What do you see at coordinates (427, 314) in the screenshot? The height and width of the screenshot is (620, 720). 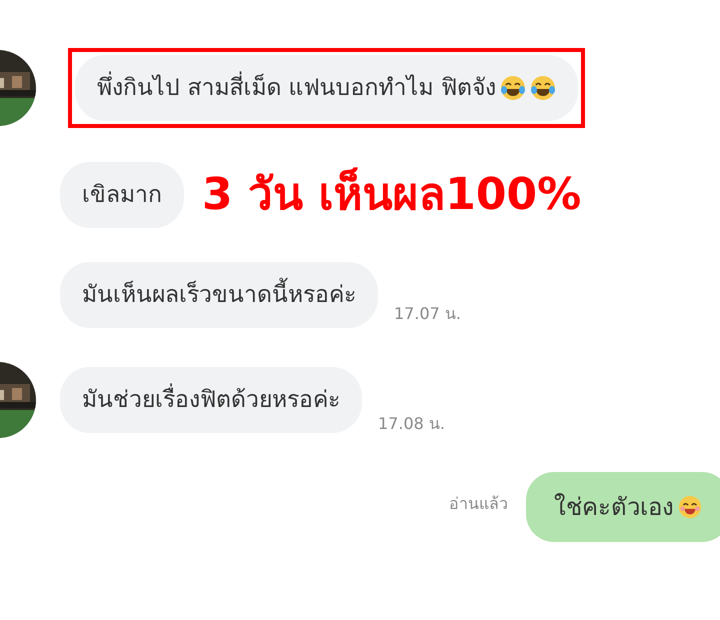 I see `message-time: 17.07 น.` at bounding box center [427, 314].